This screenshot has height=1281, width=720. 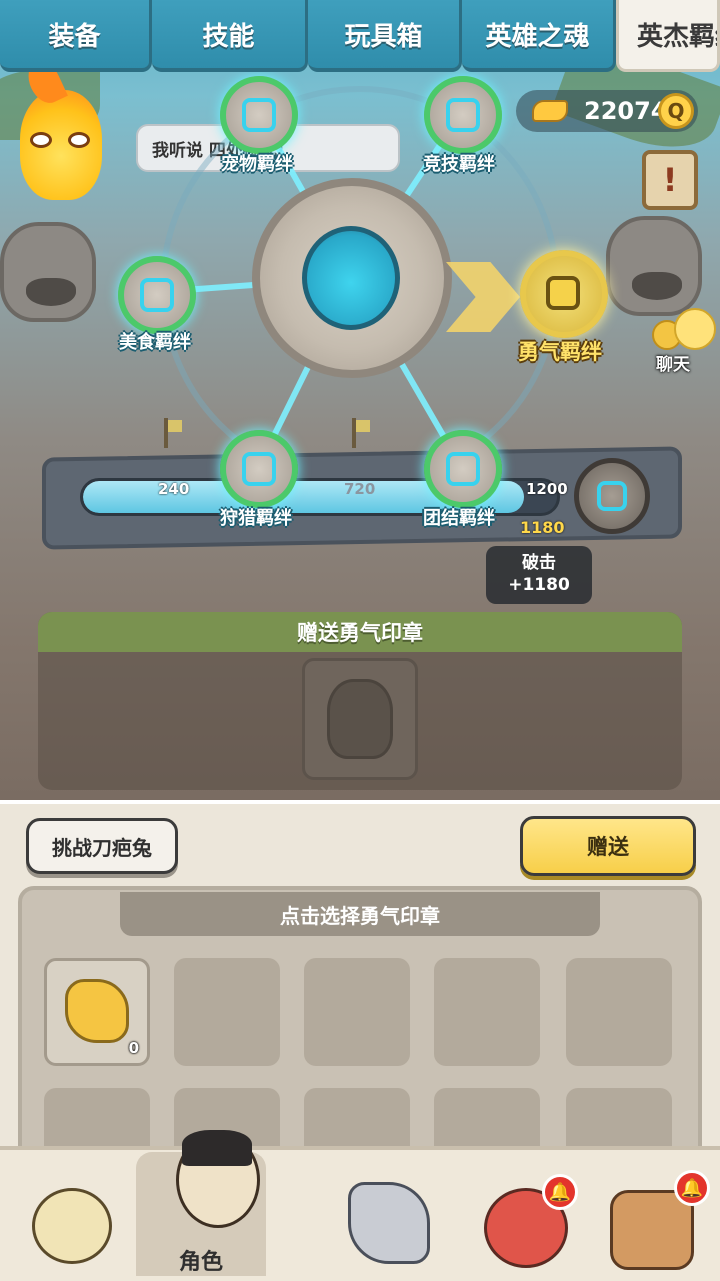 What do you see at coordinates (102, 846) in the screenshot?
I see `challenge-scar-rabbit-button: 挑战刀疤兔` at bounding box center [102, 846].